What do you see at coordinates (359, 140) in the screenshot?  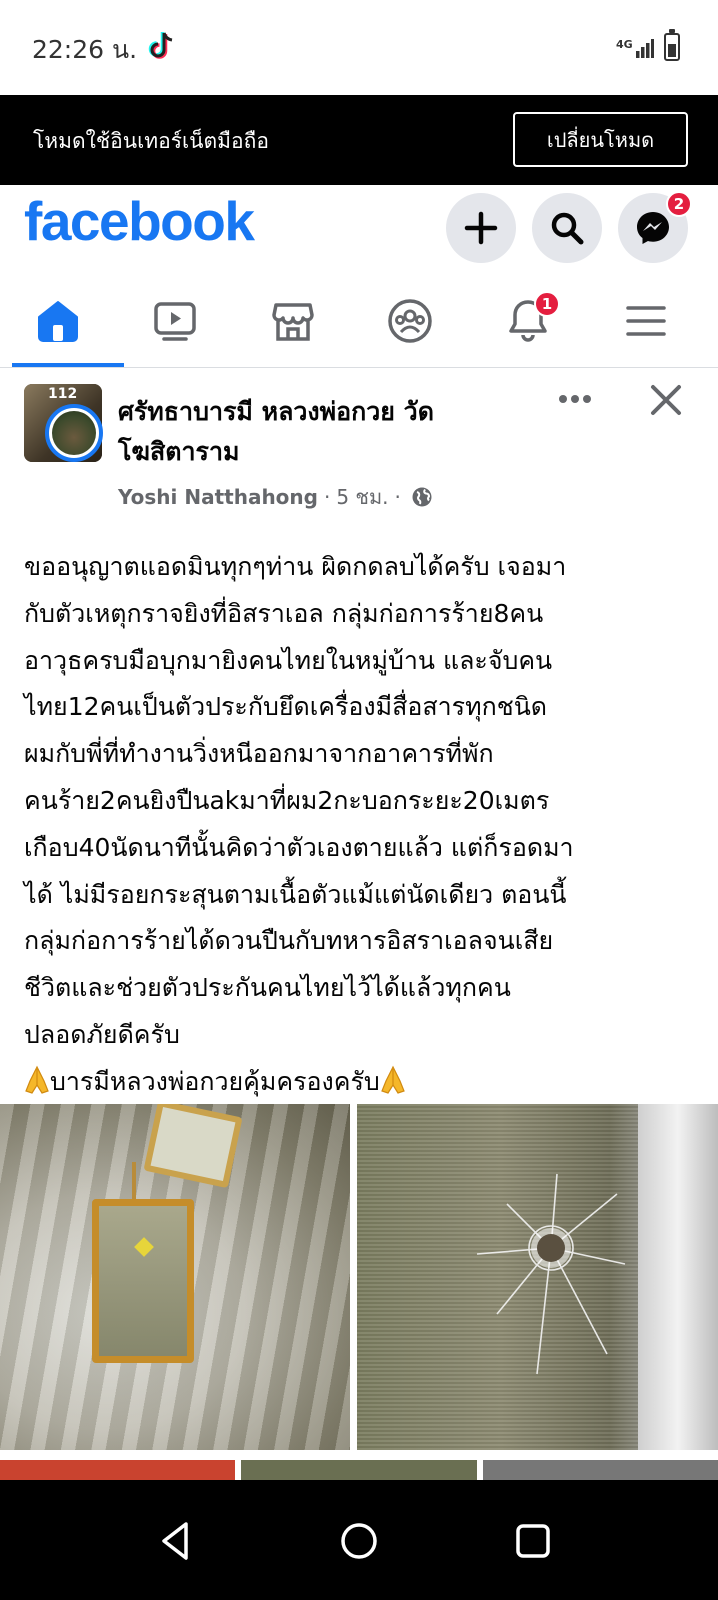 I see `data-mode-banner: โหมดใช้อินเทอร์เน็ตมือถือ เปลี่ยนโหมด` at bounding box center [359, 140].